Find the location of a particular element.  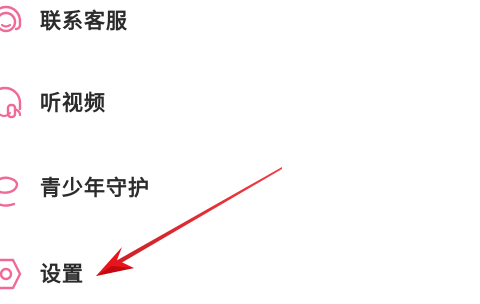

menu-item-label: 听视频 is located at coordinates (73, 103).